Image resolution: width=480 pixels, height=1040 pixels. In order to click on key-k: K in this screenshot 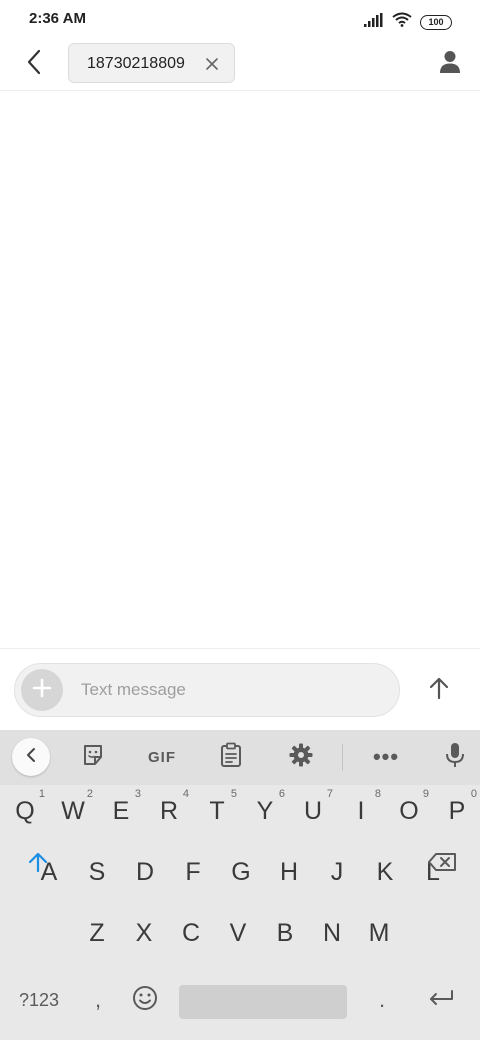, I will do `click(385, 872)`.